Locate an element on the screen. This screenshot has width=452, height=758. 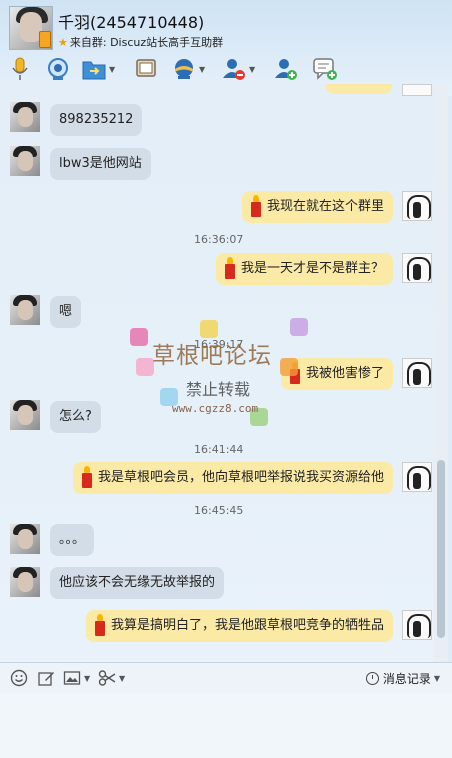
file-transfer-icon is located at coordinates (94, 70).